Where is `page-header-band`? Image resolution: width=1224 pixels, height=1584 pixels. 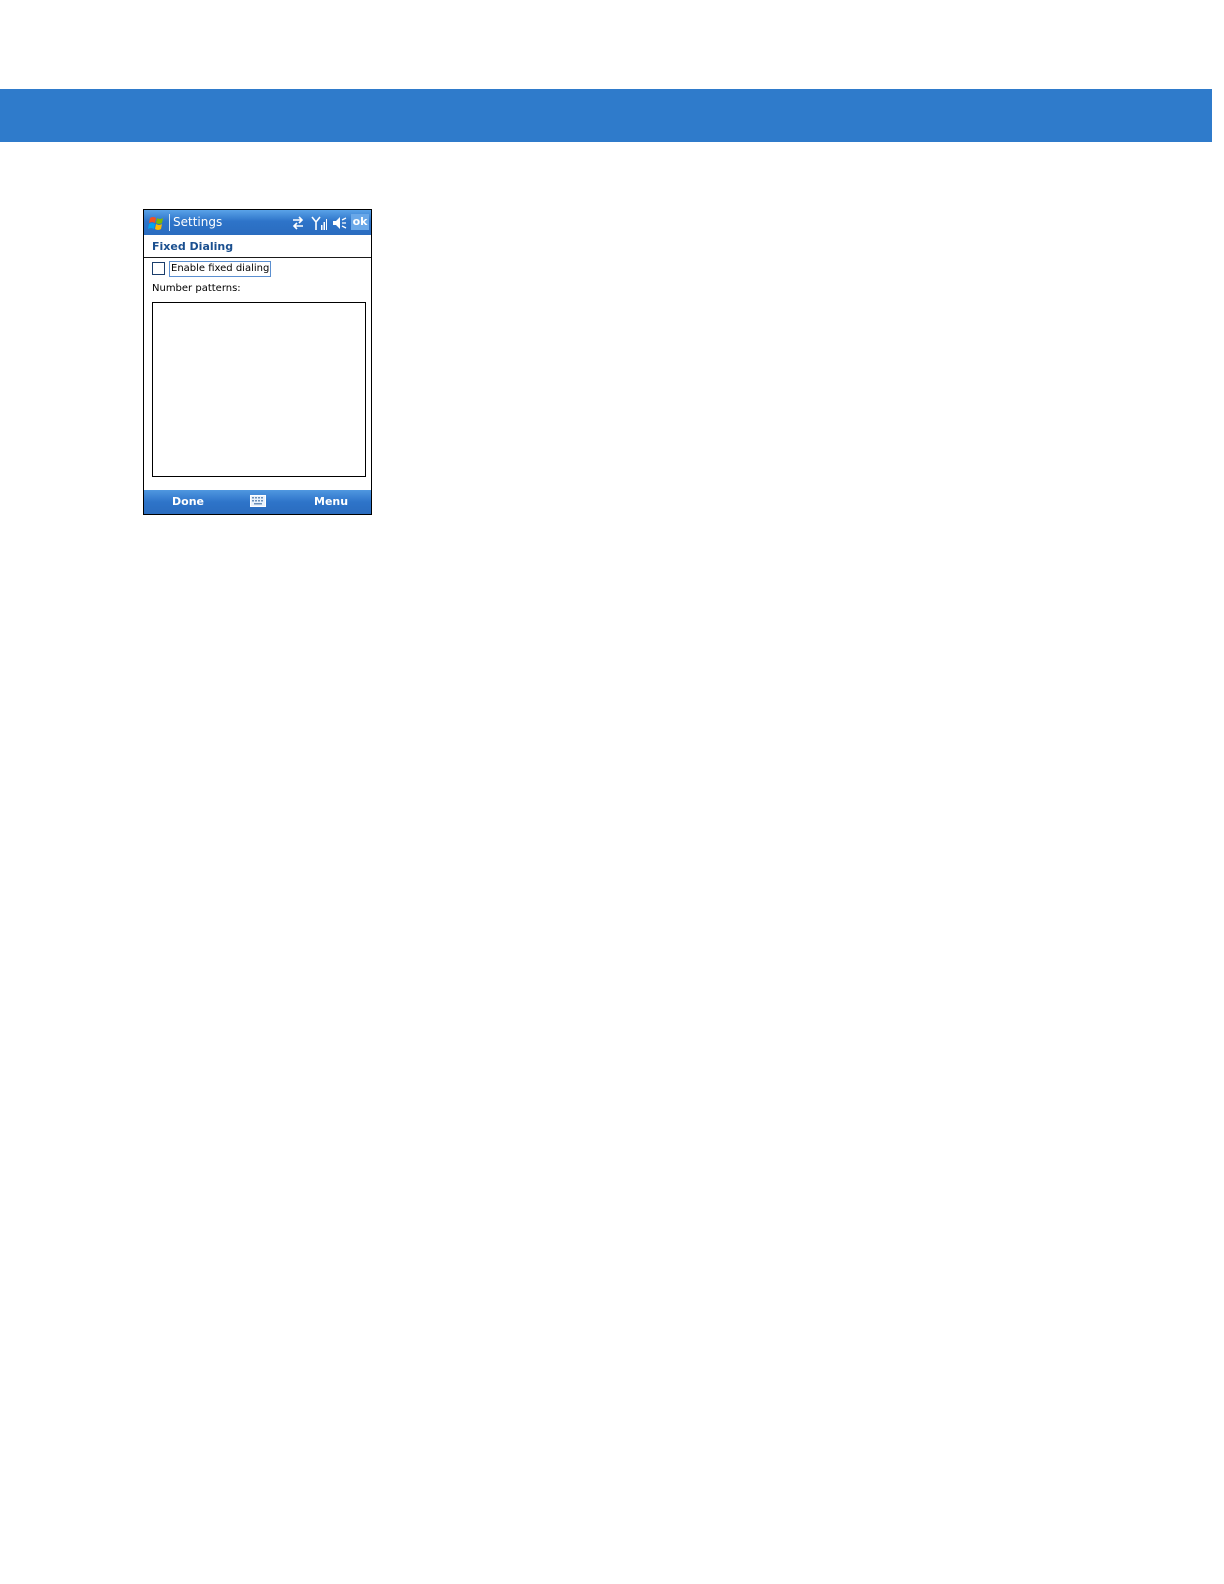
page-header-band is located at coordinates (606, 115).